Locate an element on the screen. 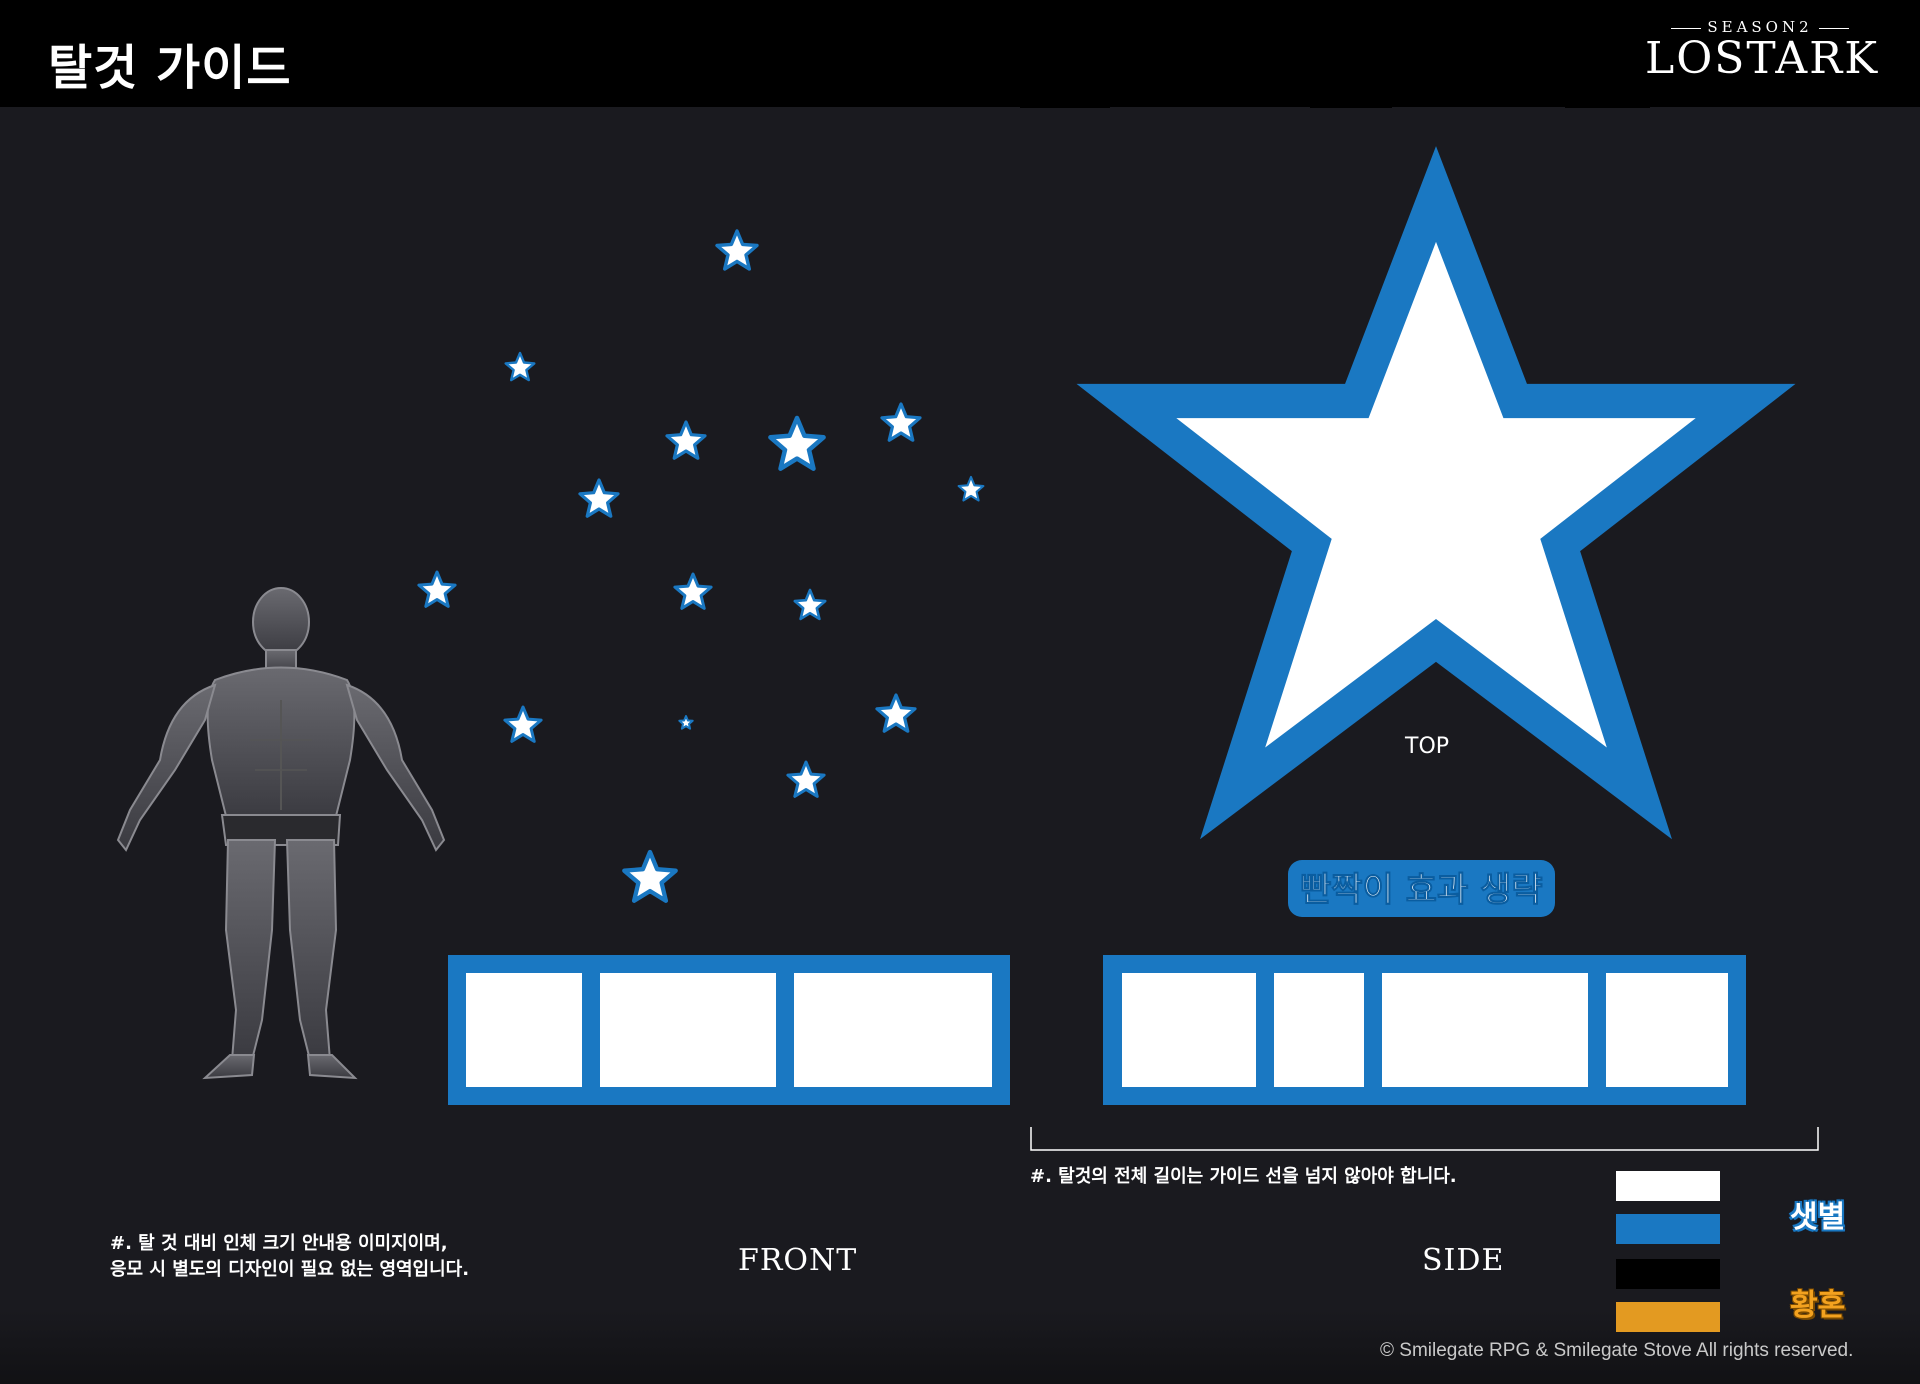 This screenshot has width=1920, height=1384. front-view-frame is located at coordinates (729, 1030).